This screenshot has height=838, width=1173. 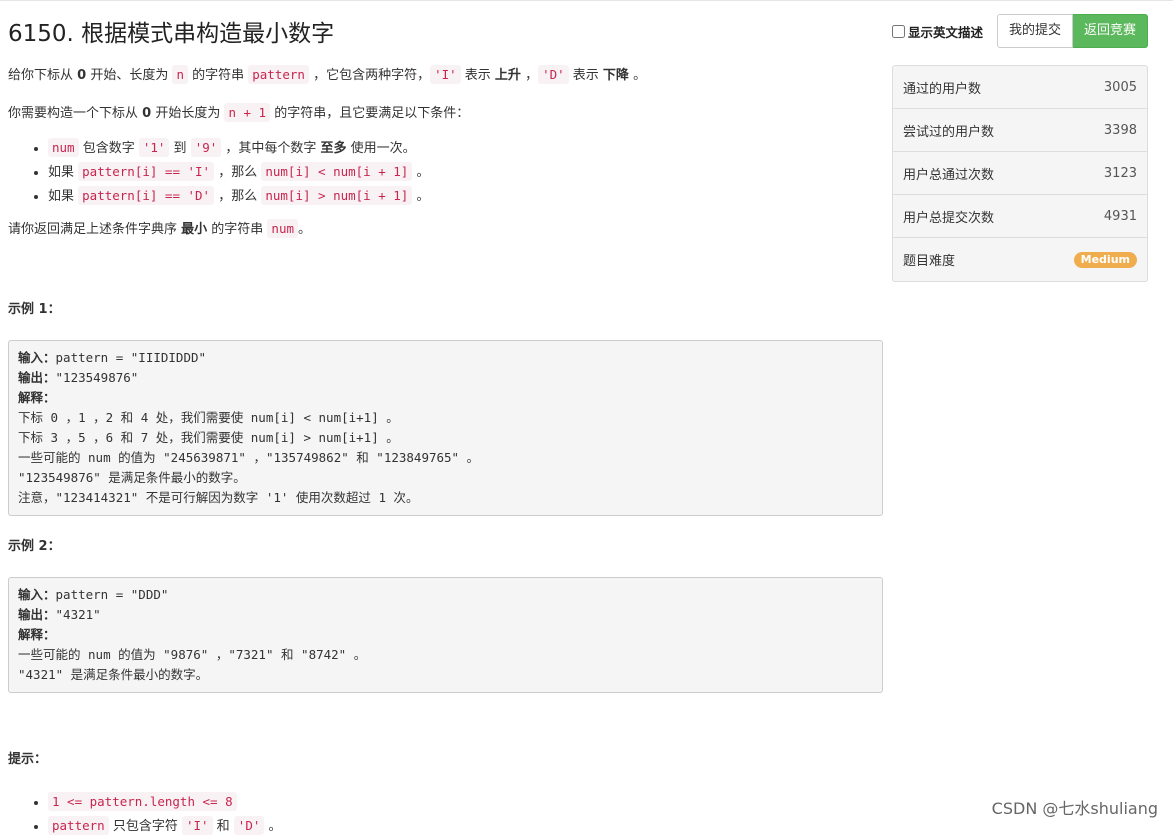 What do you see at coordinates (1105, 259) in the screenshot?
I see `difficulty-badge: Medium` at bounding box center [1105, 259].